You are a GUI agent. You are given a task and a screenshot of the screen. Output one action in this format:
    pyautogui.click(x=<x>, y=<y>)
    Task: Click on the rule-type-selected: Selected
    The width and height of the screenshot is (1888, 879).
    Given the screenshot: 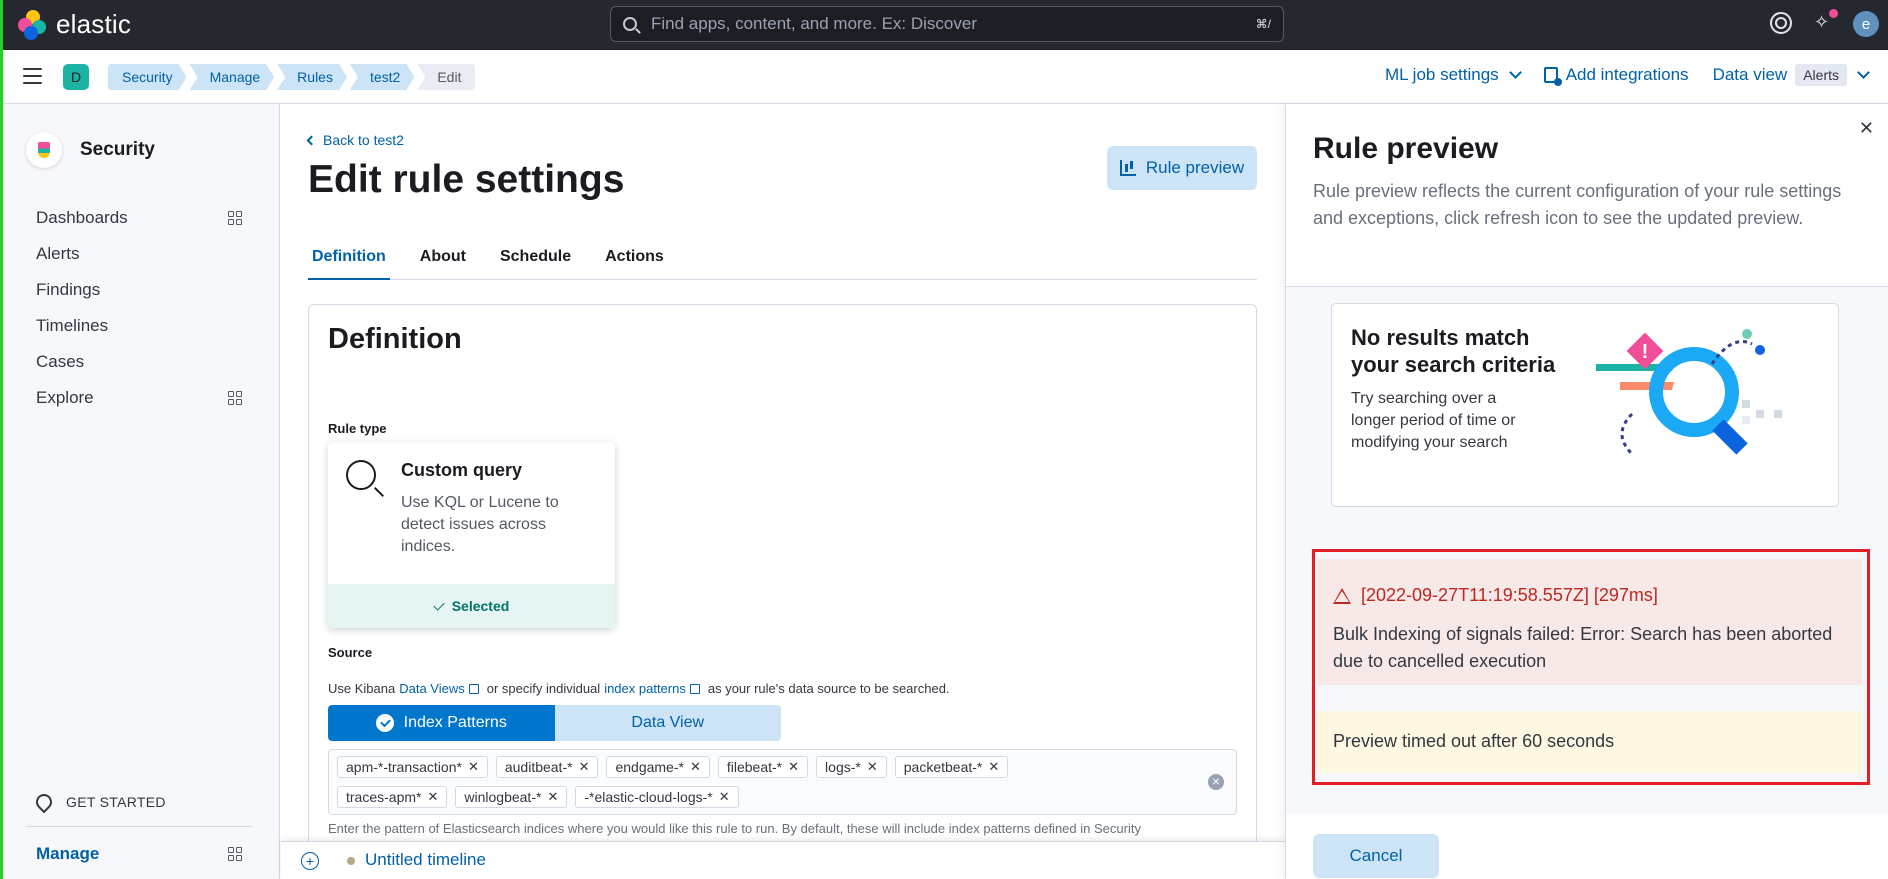 What is the action you would take?
    pyautogui.click(x=471, y=606)
    